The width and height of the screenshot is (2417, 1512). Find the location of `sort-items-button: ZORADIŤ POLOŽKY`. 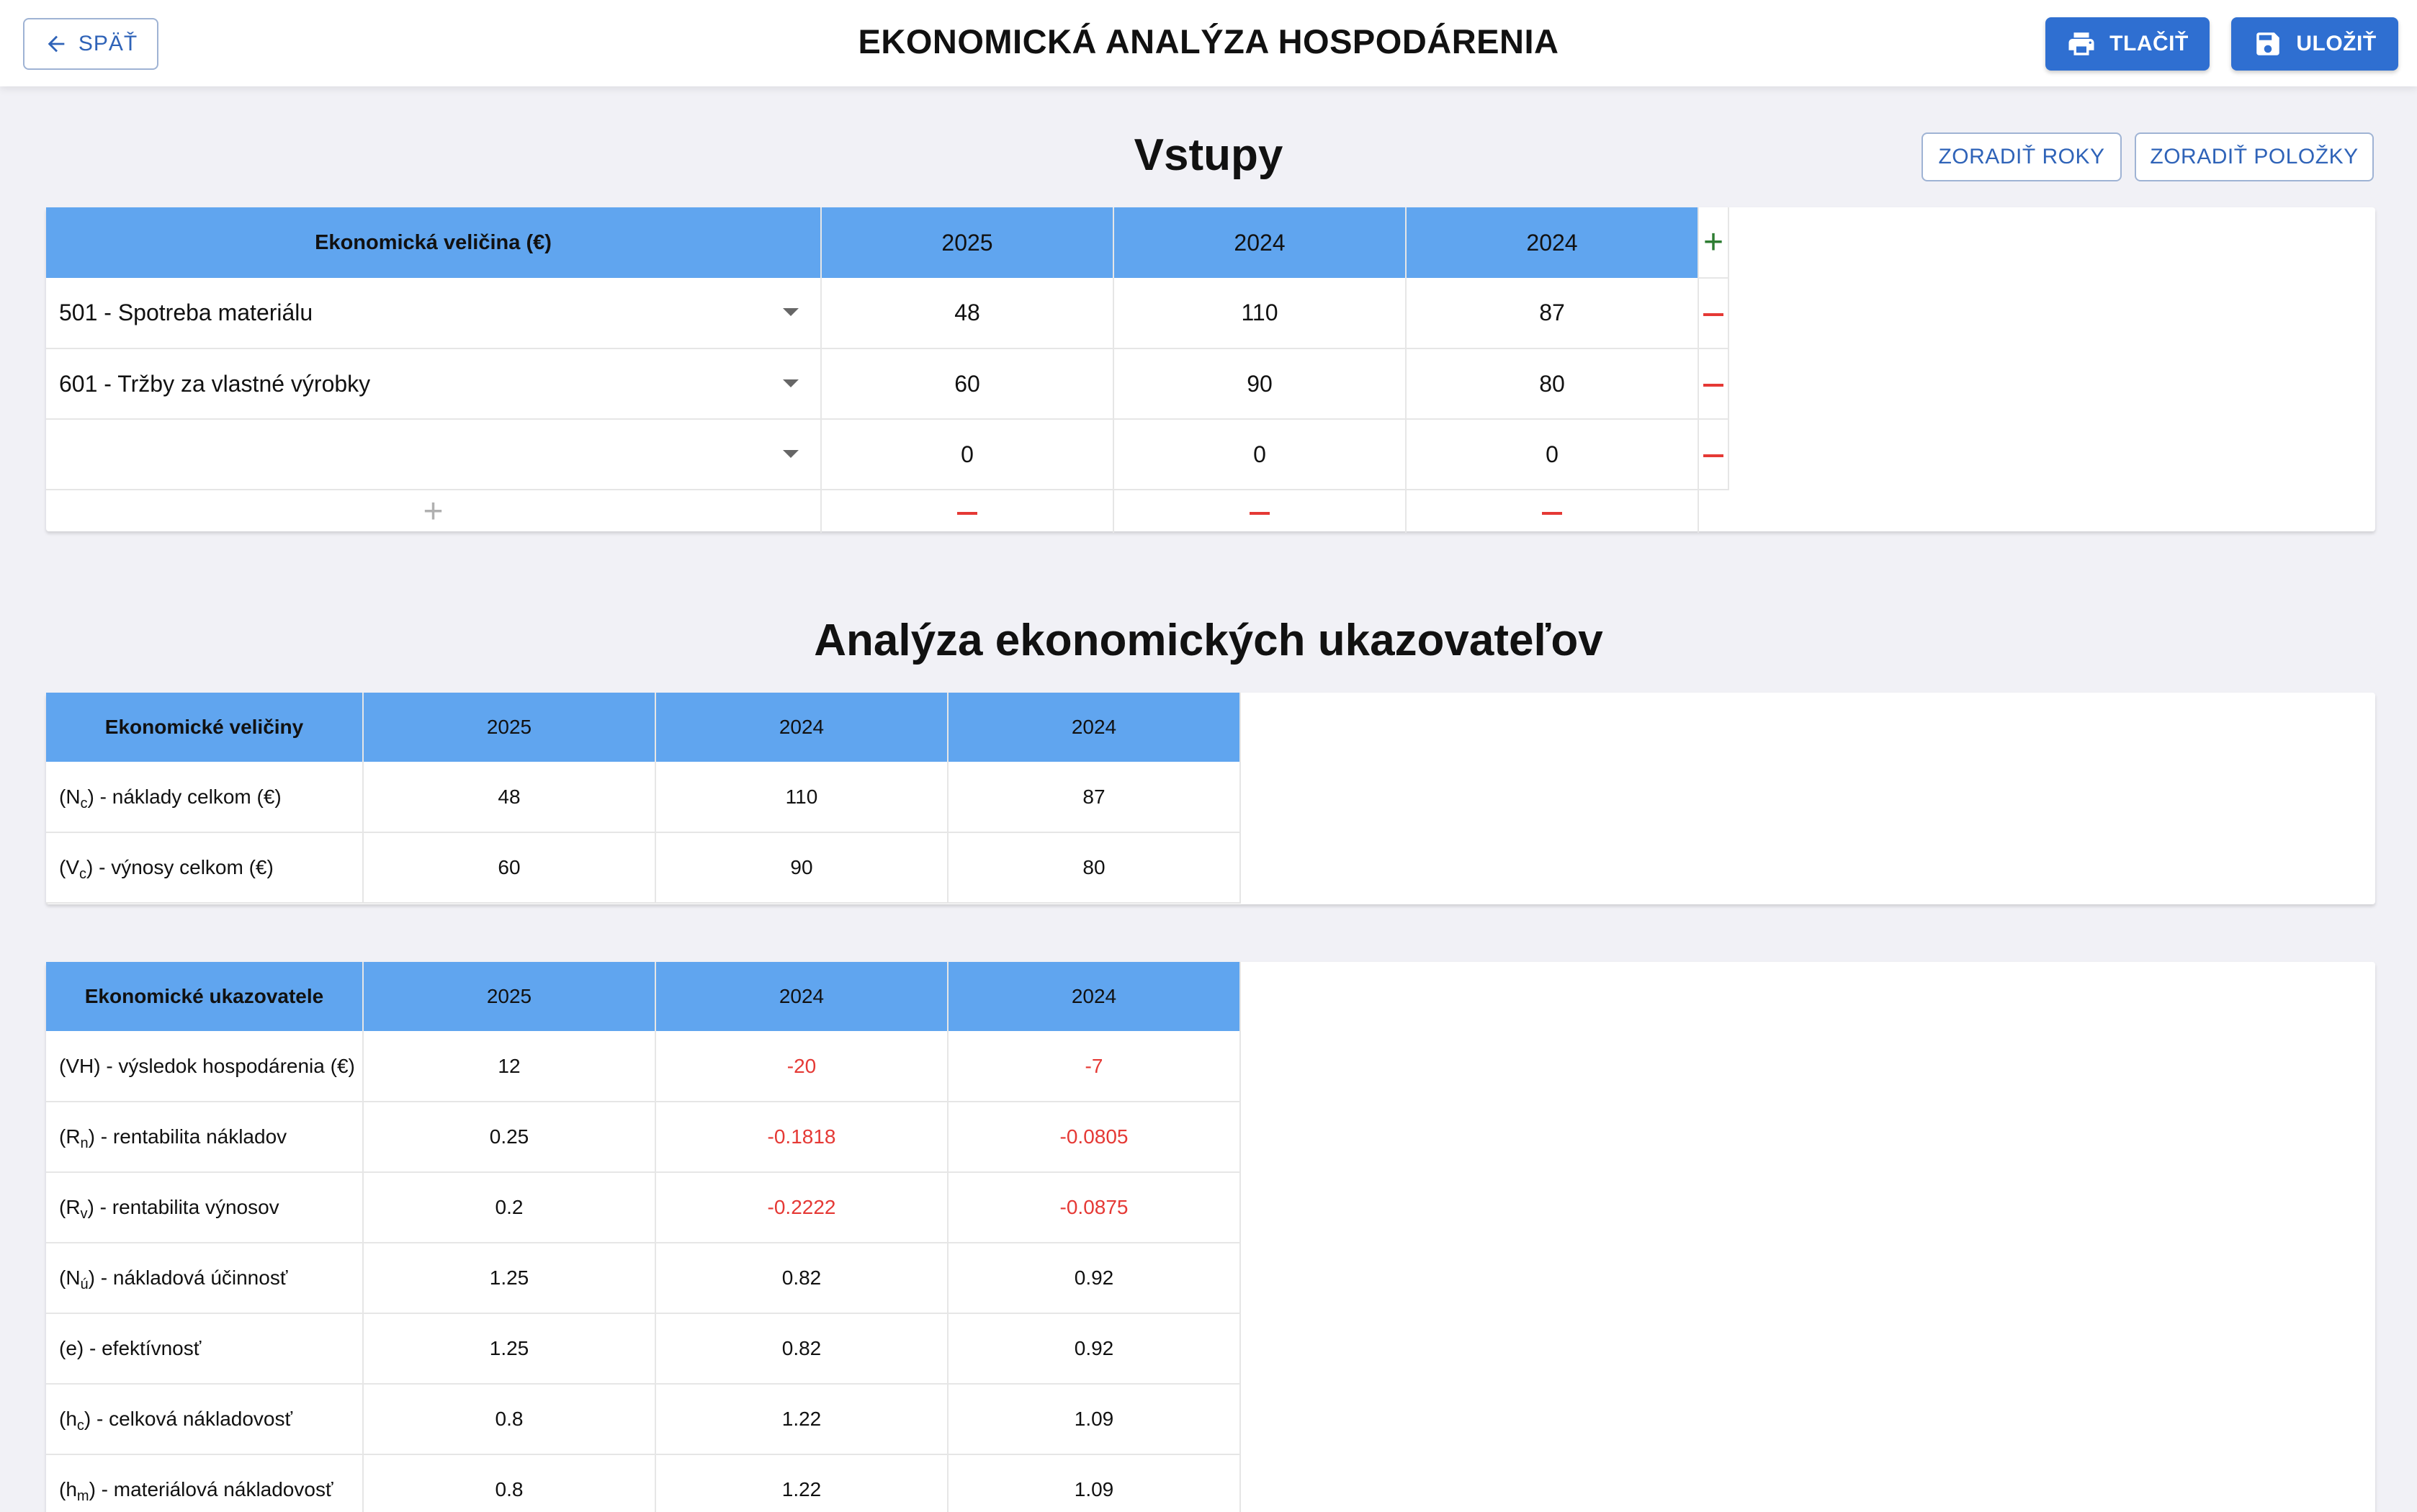

sort-items-button: ZORADIŤ POLOŽKY is located at coordinates (2254, 156).